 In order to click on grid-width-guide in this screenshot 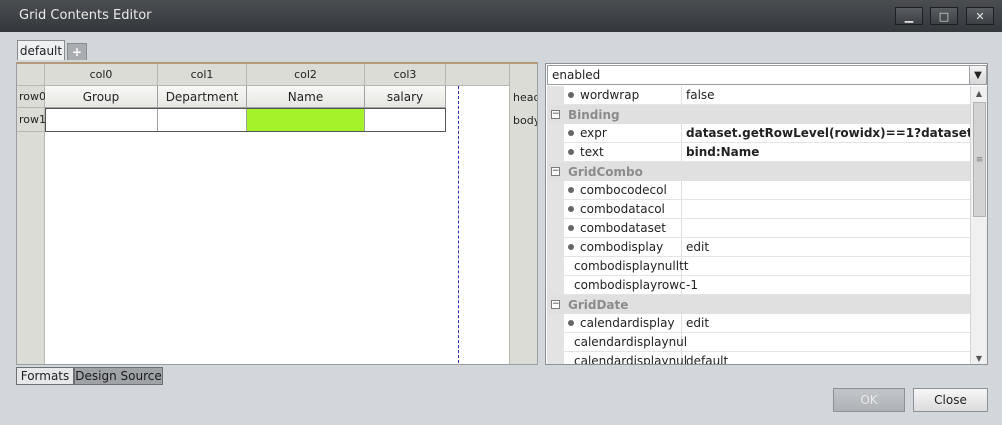, I will do `click(458, 225)`.